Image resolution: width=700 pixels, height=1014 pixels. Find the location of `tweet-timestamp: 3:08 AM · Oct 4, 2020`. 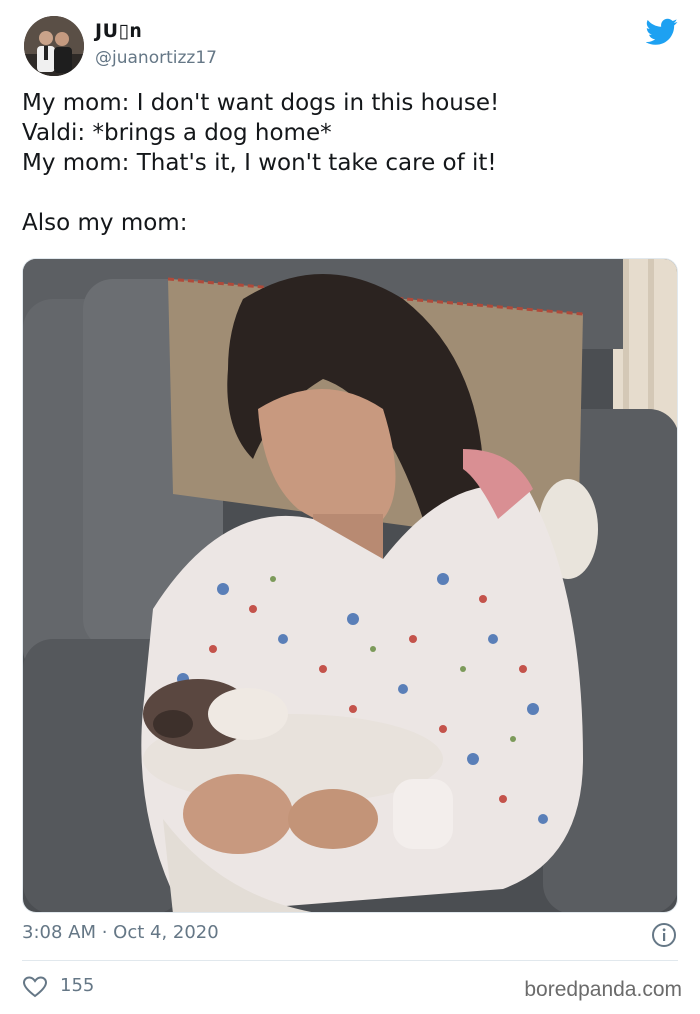

tweet-timestamp: 3:08 AM · Oct 4, 2020 is located at coordinates (120, 932).